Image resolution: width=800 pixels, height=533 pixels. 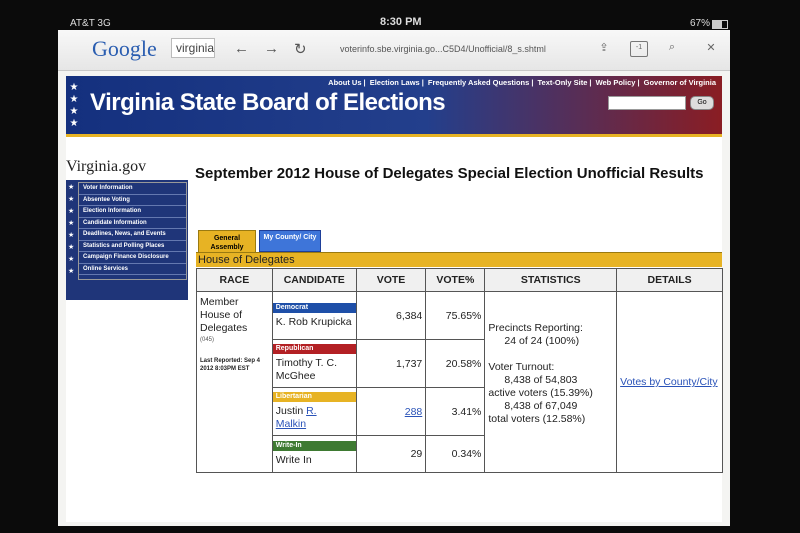 I want to click on header-statistics: STATISTICS, so click(x=551, y=280).